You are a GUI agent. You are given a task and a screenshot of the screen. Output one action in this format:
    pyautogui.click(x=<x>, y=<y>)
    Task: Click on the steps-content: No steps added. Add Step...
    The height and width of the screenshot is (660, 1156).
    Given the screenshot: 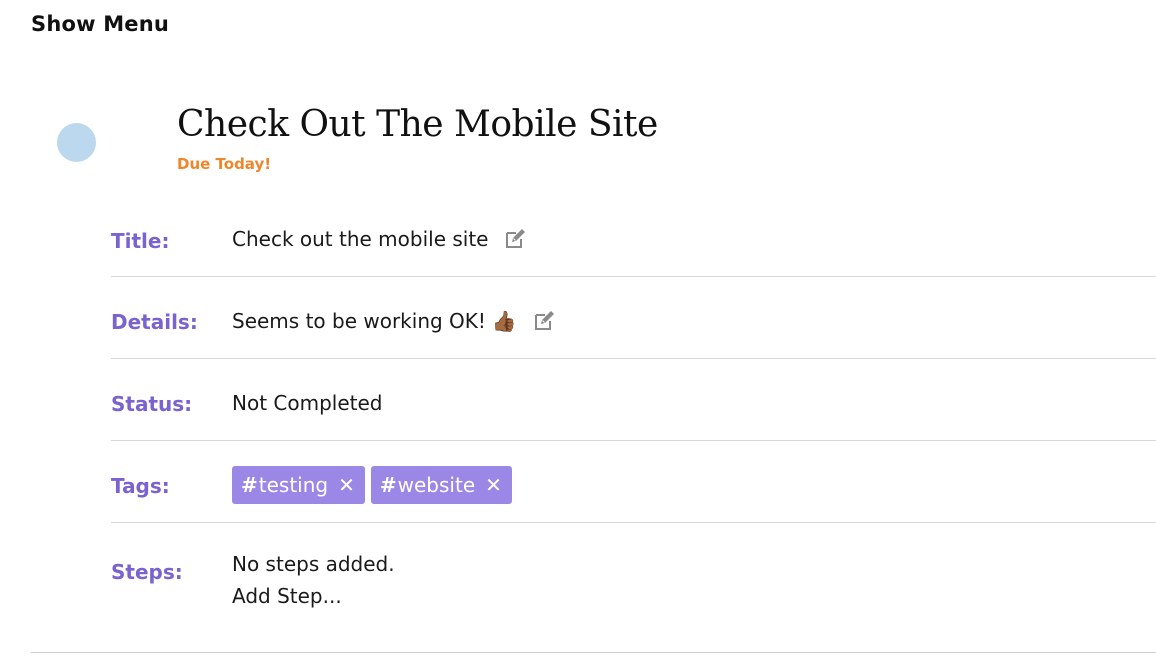 What is the action you would take?
    pyautogui.click(x=313, y=580)
    